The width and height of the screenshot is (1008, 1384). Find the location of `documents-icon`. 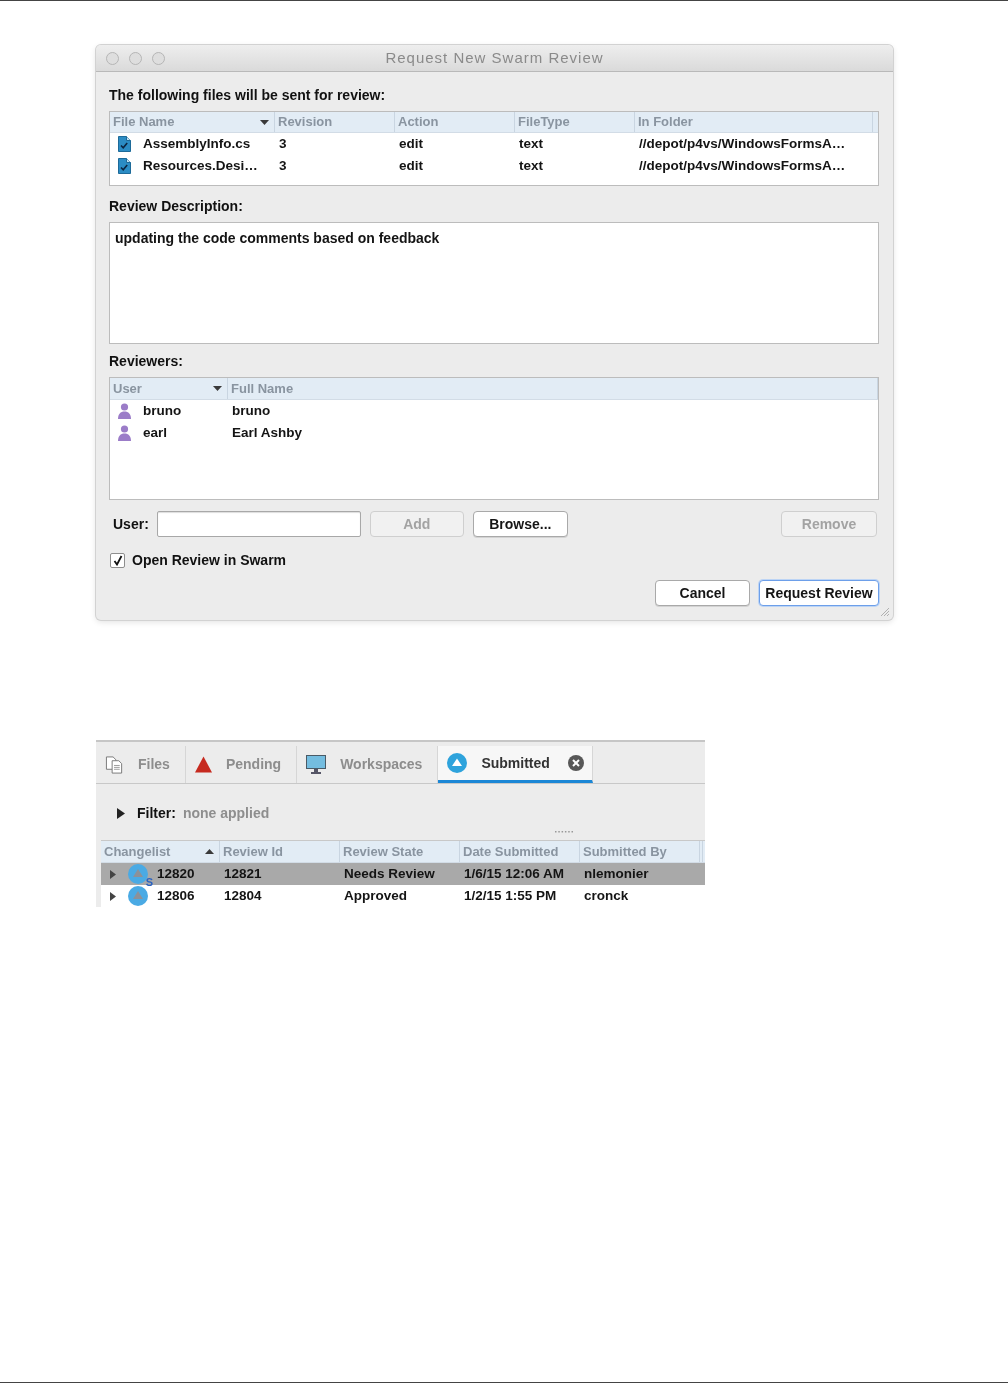

documents-icon is located at coordinates (114, 764).